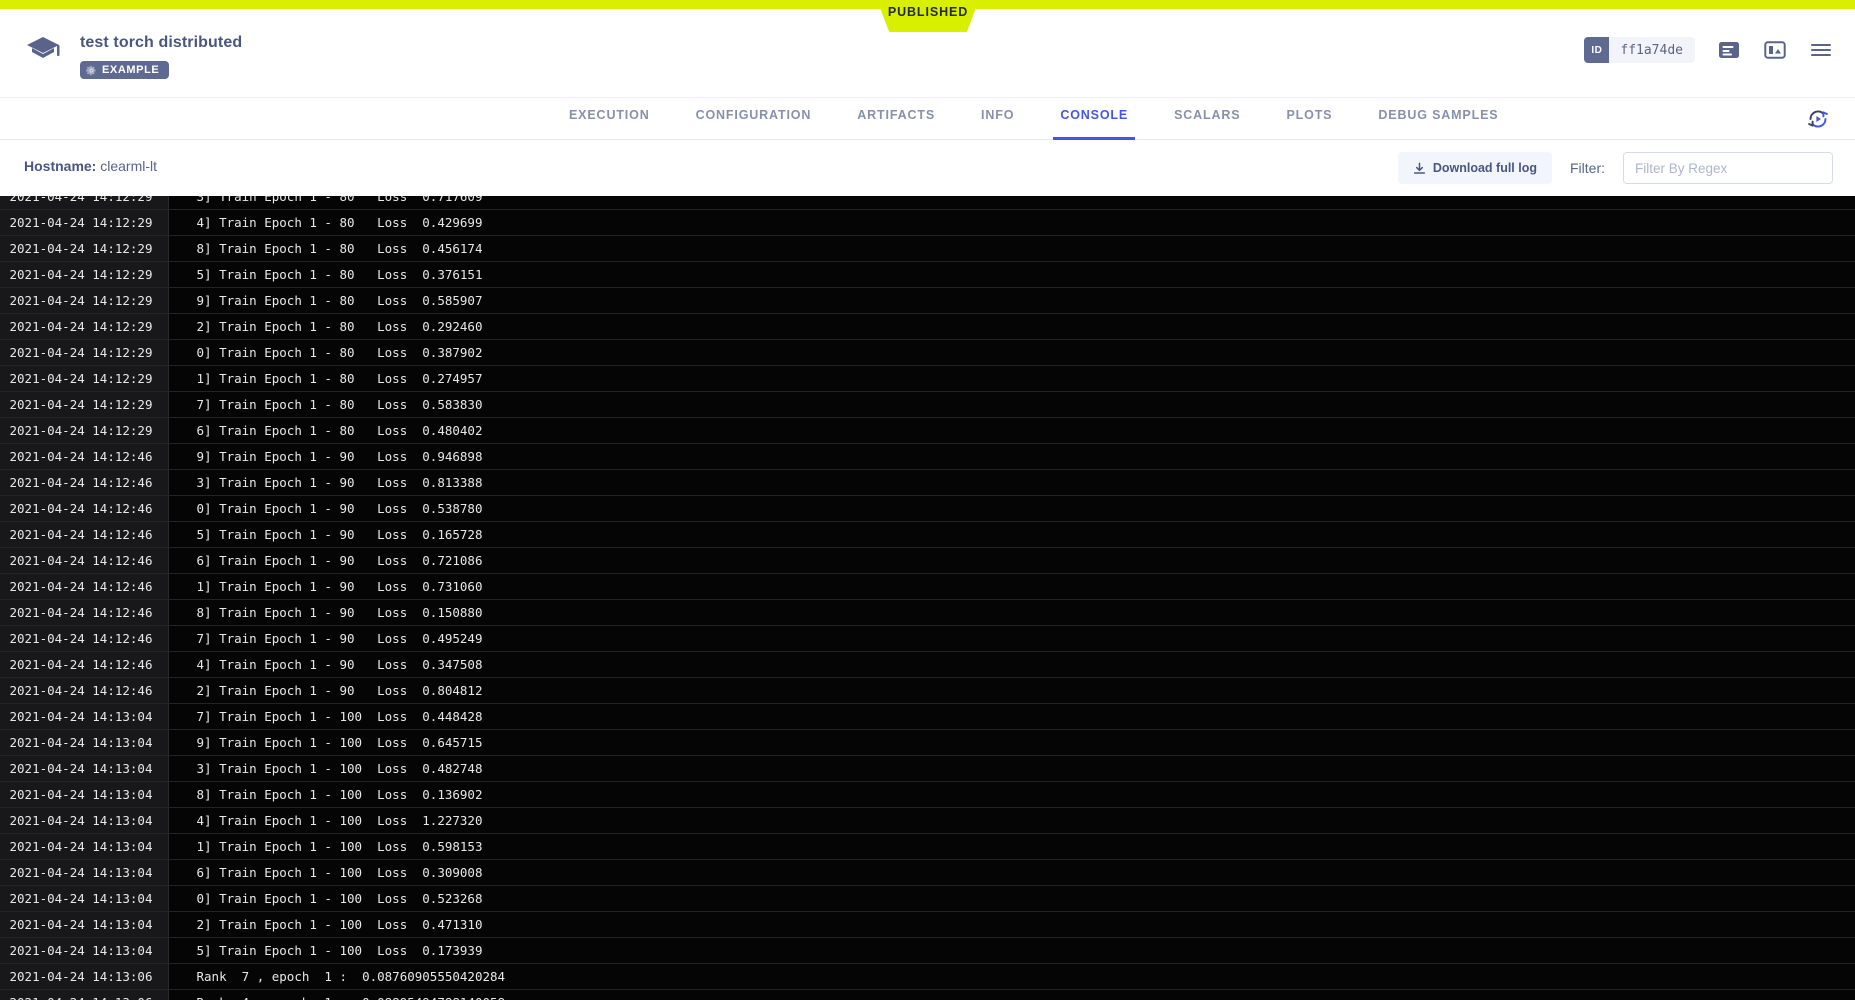 The height and width of the screenshot is (1000, 1855). What do you see at coordinates (1484, 168) in the screenshot?
I see `download-full-log-label: Download full log` at bounding box center [1484, 168].